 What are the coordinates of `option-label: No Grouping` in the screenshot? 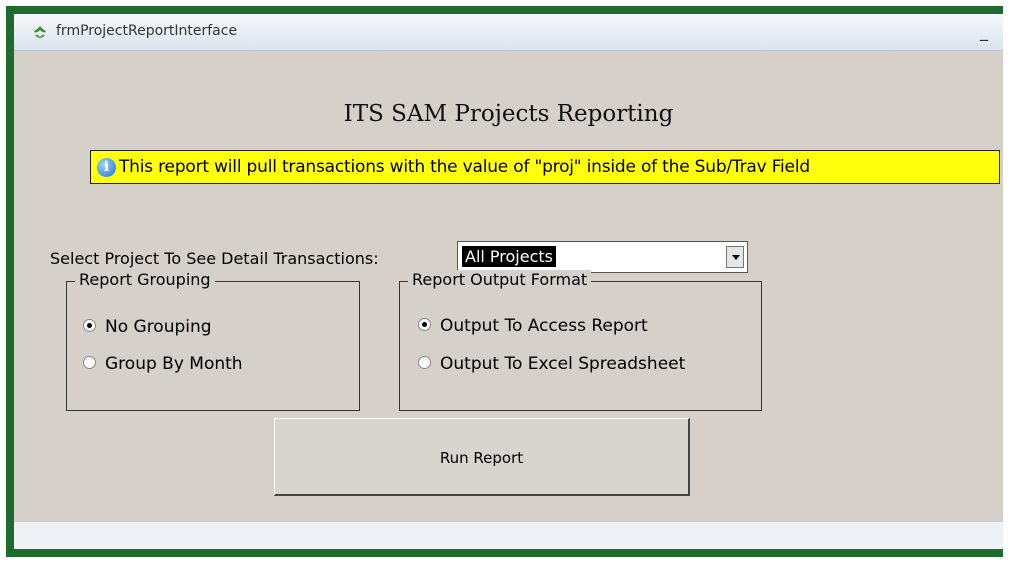 It's located at (158, 327).